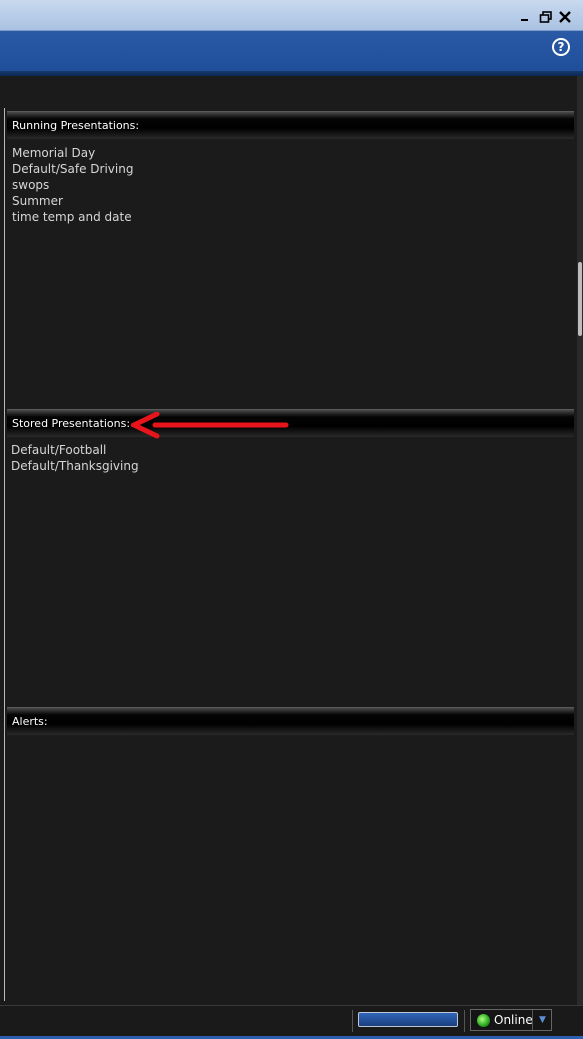 The height and width of the screenshot is (1039, 583). I want to click on minimize-icon, so click(525, 17).